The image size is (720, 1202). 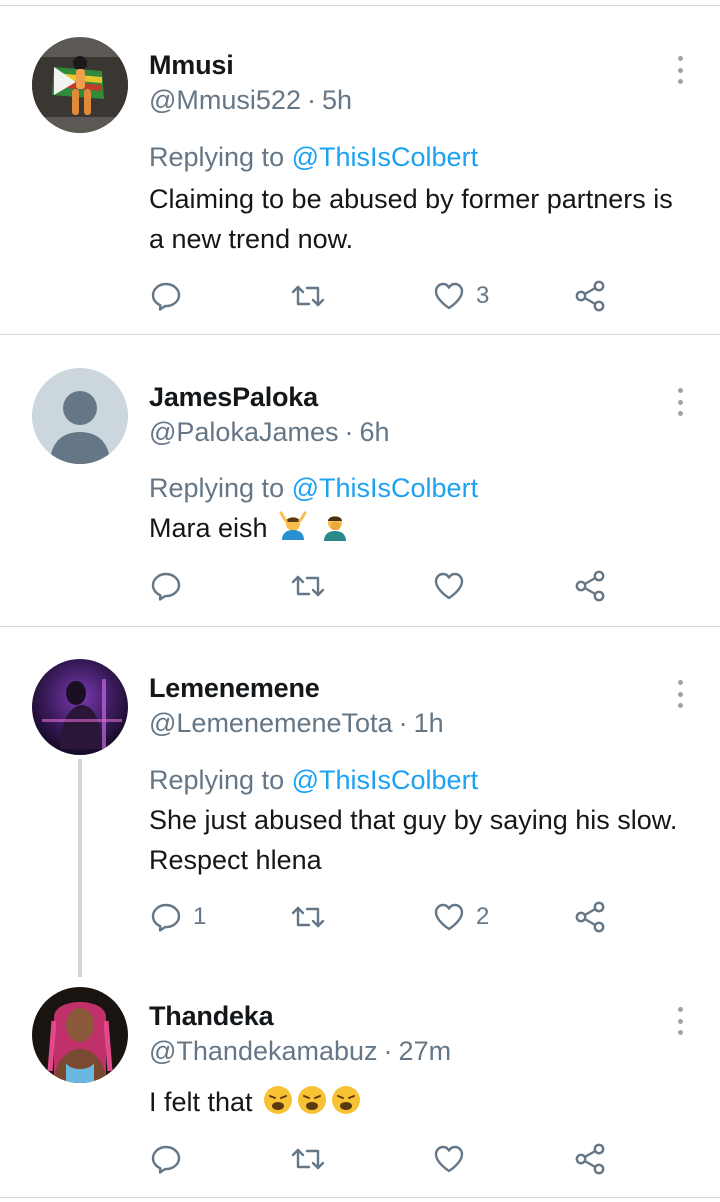 I want to click on handle-and-time: @PalokaJames · 6h, so click(x=269, y=432).